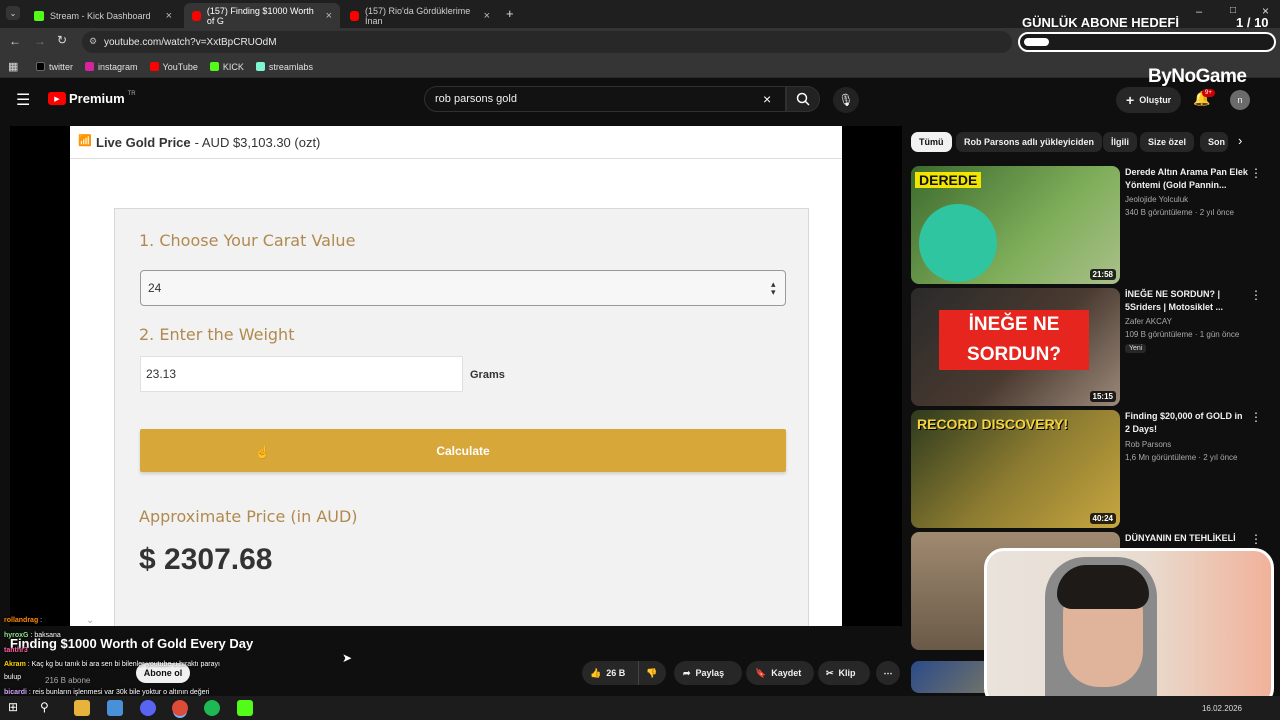 The image size is (1280, 720). Describe the element at coordinates (262, 15) in the screenshot. I see `tab-youtube-active: (157) Finding $1000 Worth of G ×` at that location.